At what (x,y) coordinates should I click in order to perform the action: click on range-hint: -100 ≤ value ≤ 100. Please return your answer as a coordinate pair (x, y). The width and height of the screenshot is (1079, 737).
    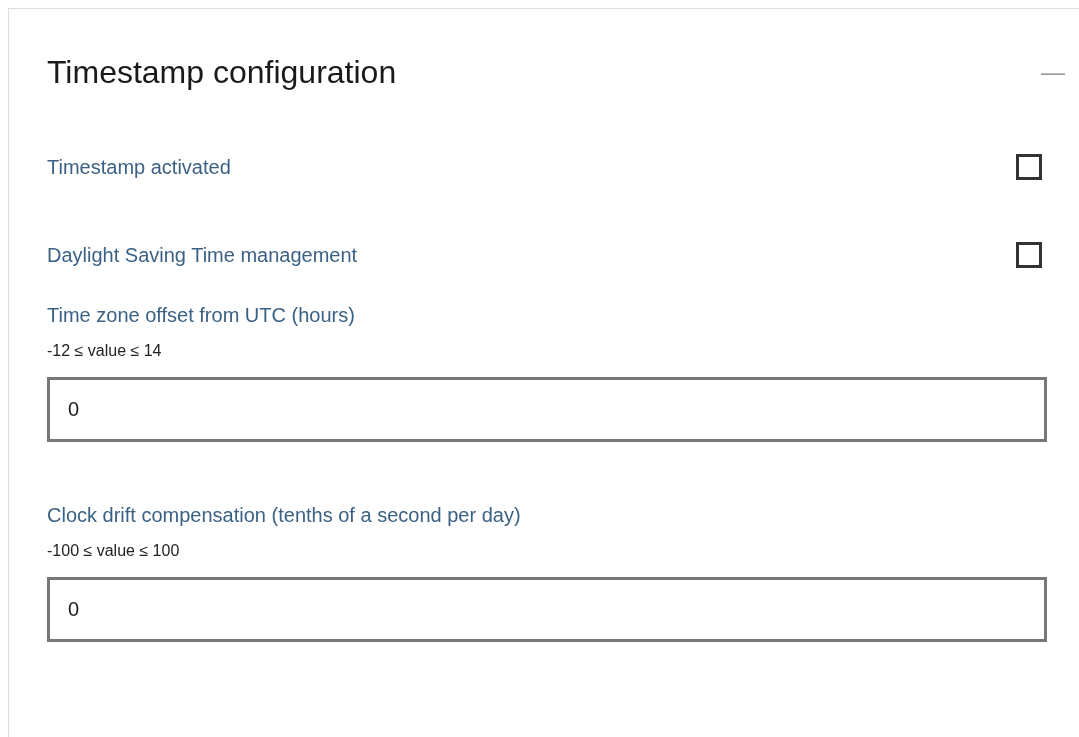
    Looking at the image, I should click on (114, 551).